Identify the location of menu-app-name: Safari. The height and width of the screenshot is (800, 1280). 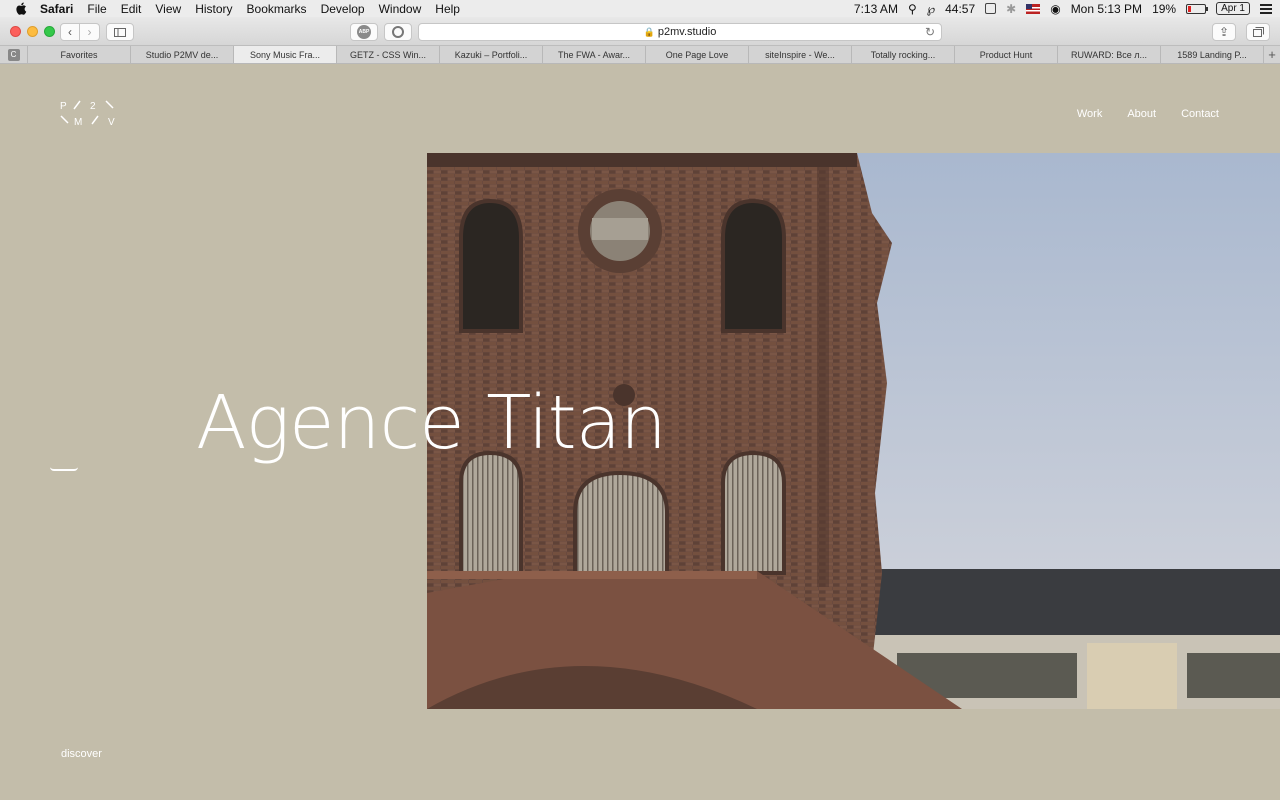
(56, 9).